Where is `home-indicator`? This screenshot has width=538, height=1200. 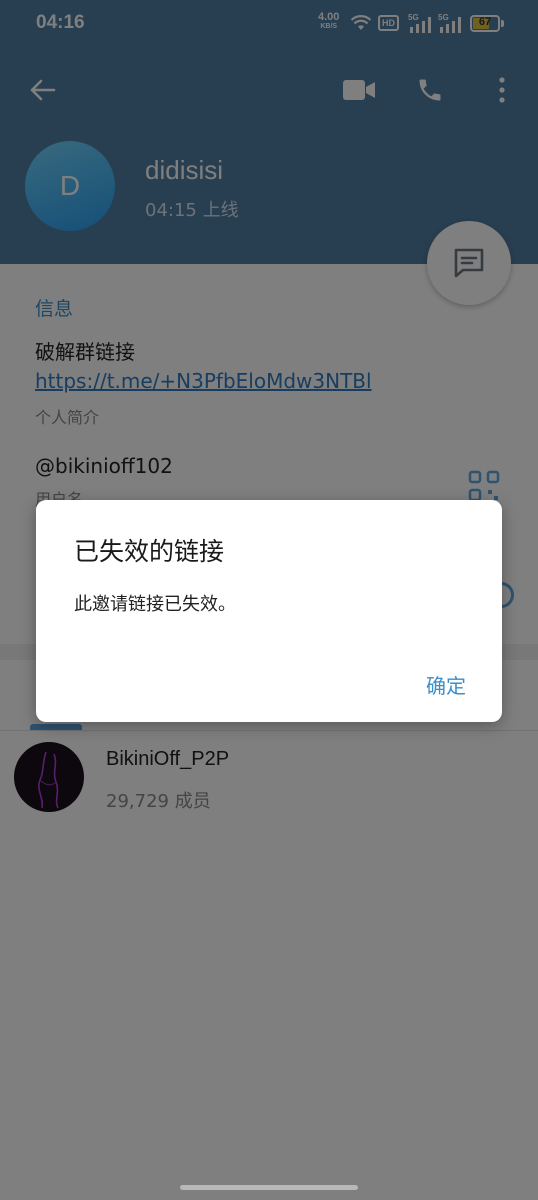 home-indicator is located at coordinates (269, 1187).